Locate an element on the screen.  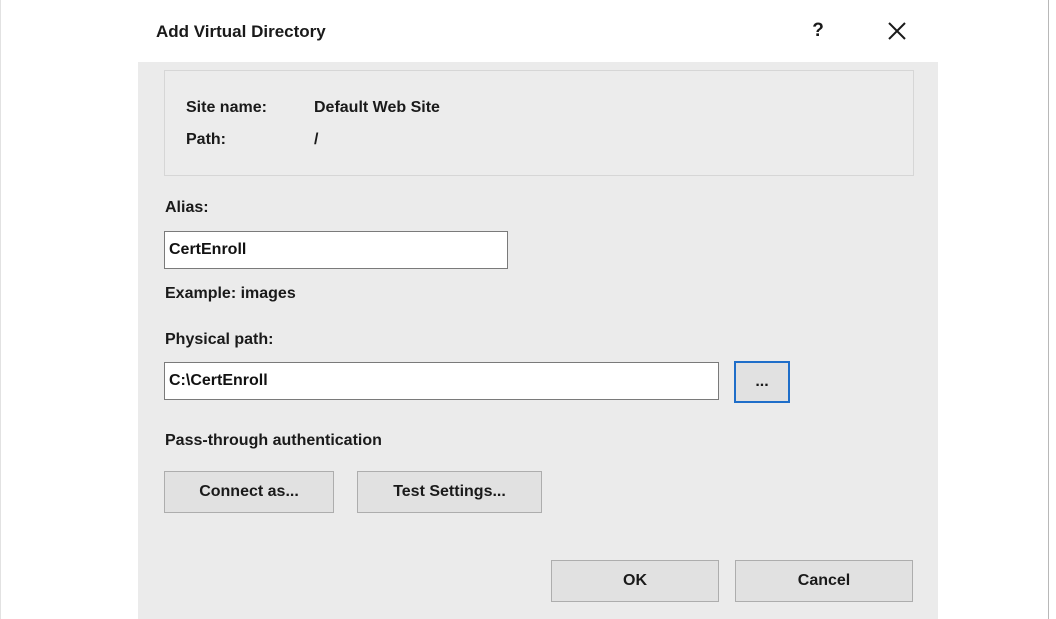
ok-button: OK is located at coordinates (635, 581).